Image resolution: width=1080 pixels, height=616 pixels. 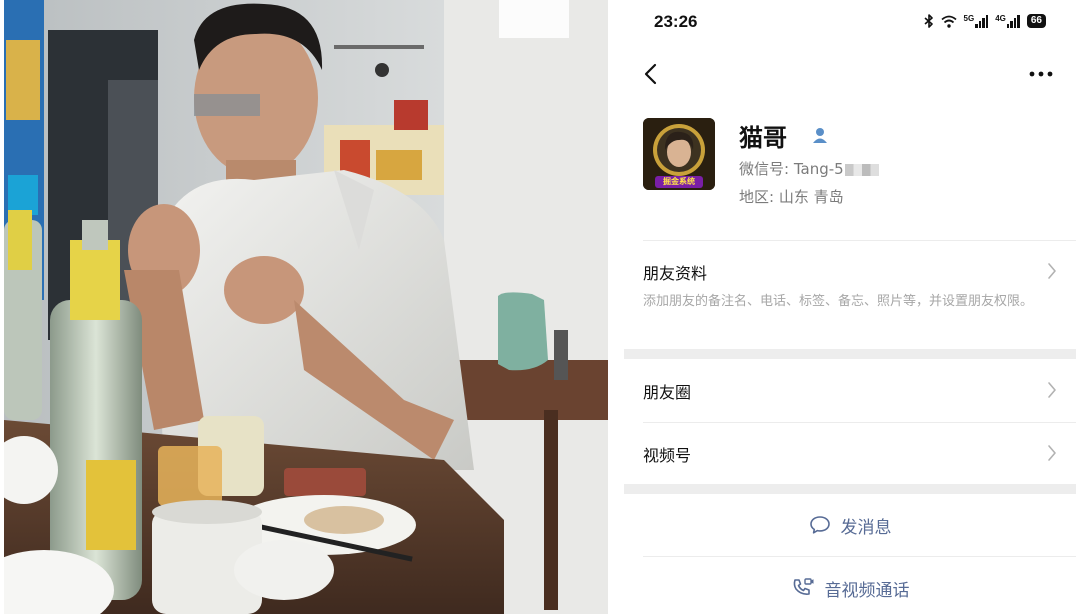 What do you see at coordinates (675, 273) in the screenshot?
I see `friend-info-label: 朋友资料` at bounding box center [675, 273].